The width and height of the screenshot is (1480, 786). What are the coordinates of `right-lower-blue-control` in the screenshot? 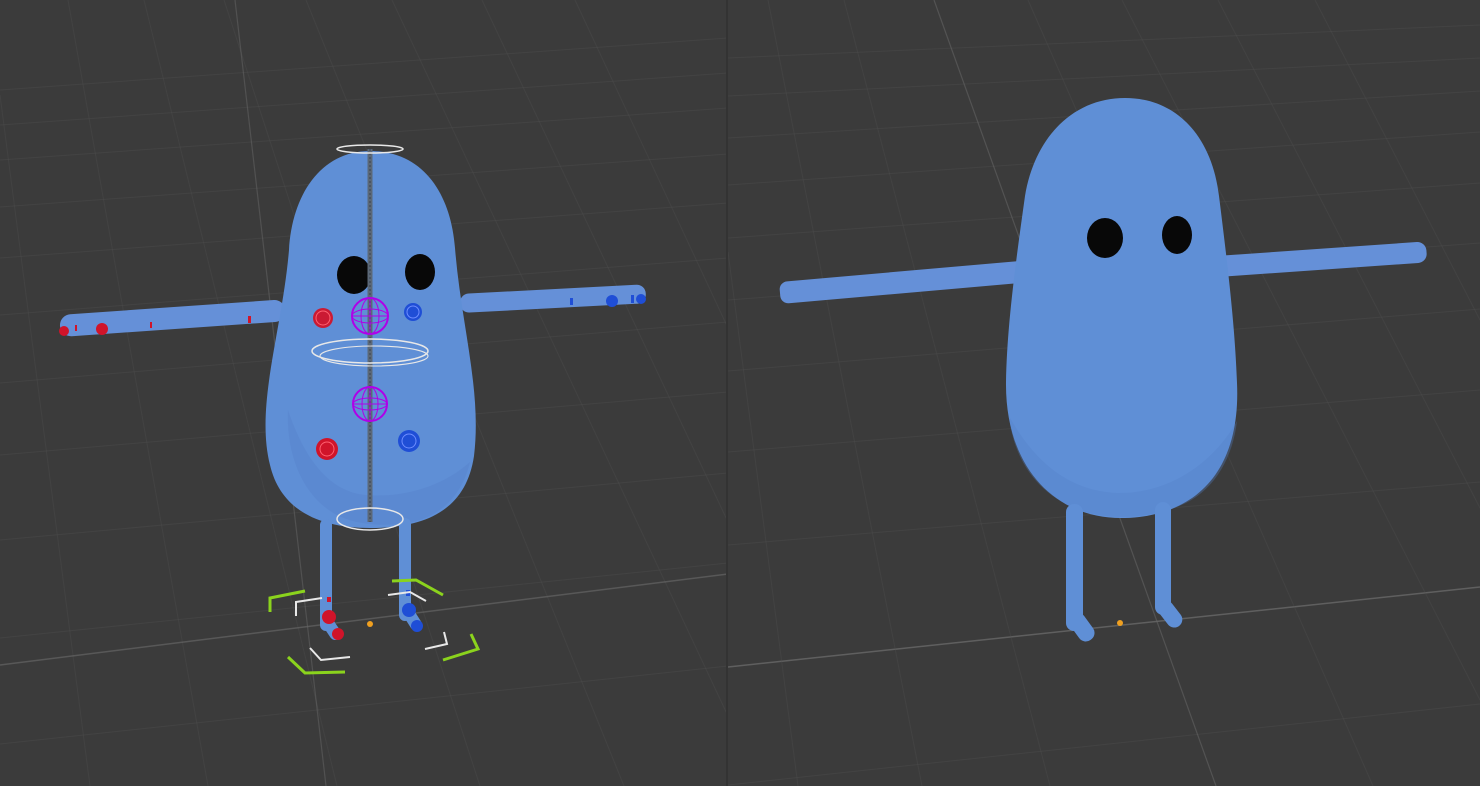 It's located at (409, 441).